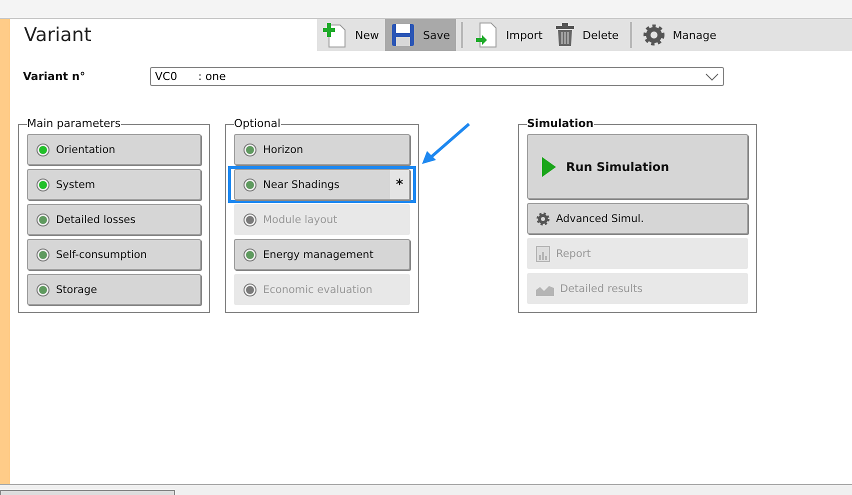 The width and height of the screenshot is (852, 495). Describe the element at coordinates (549, 166) in the screenshot. I see `play-icon` at that location.